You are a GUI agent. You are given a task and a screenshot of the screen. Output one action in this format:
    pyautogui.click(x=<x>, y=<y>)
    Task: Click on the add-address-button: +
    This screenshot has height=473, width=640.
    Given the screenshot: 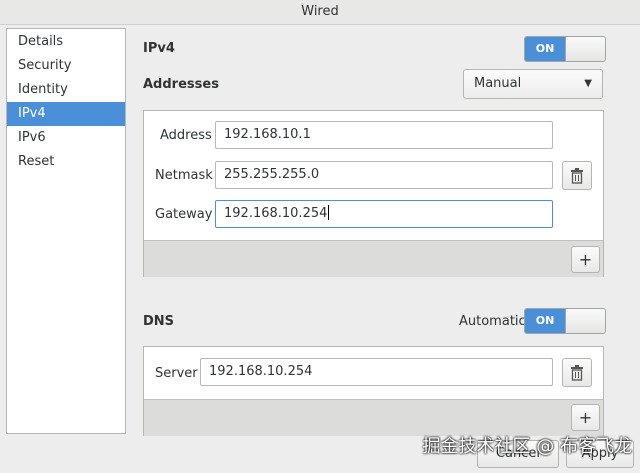 What is the action you would take?
    pyautogui.click(x=585, y=259)
    